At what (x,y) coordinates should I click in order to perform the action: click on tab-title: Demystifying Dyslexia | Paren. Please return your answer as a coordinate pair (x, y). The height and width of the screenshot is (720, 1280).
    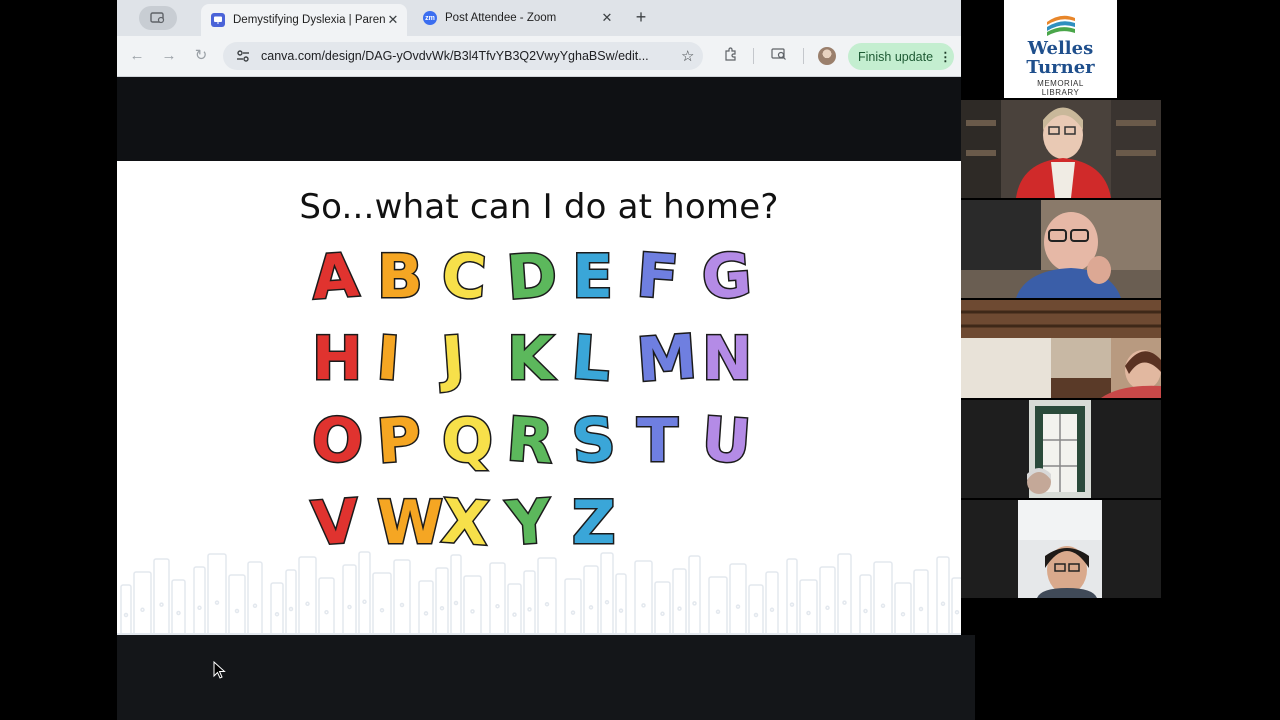
    Looking at the image, I should click on (309, 20).